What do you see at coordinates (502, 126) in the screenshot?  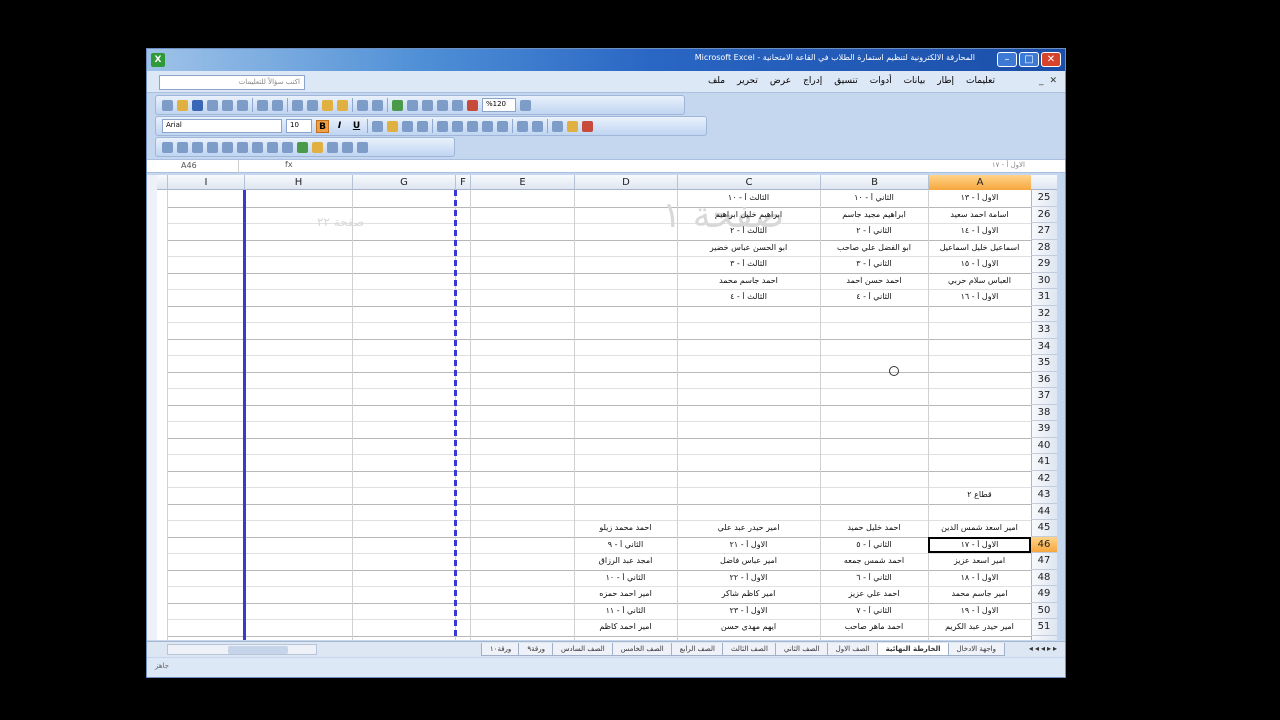 I see `decrease-decimal-icon` at bounding box center [502, 126].